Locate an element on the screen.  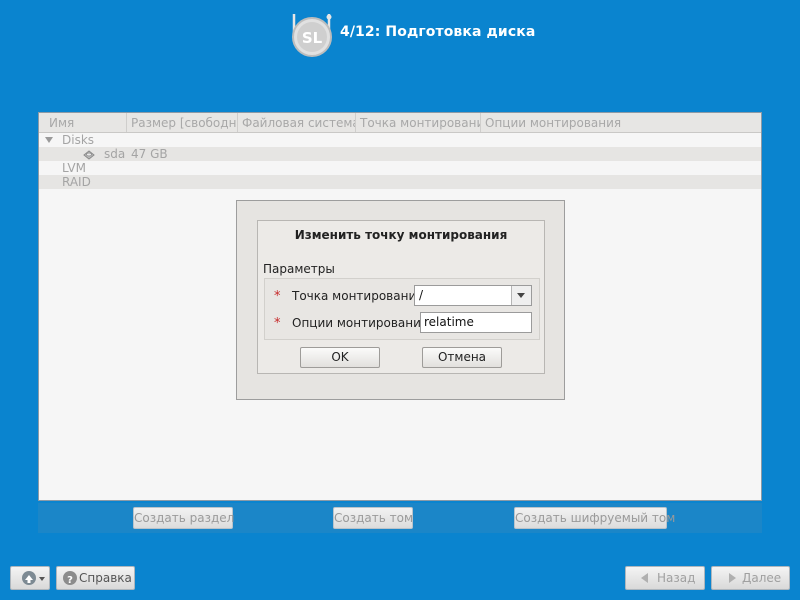
create-partition-button: Создать раздел is located at coordinates (183, 518).